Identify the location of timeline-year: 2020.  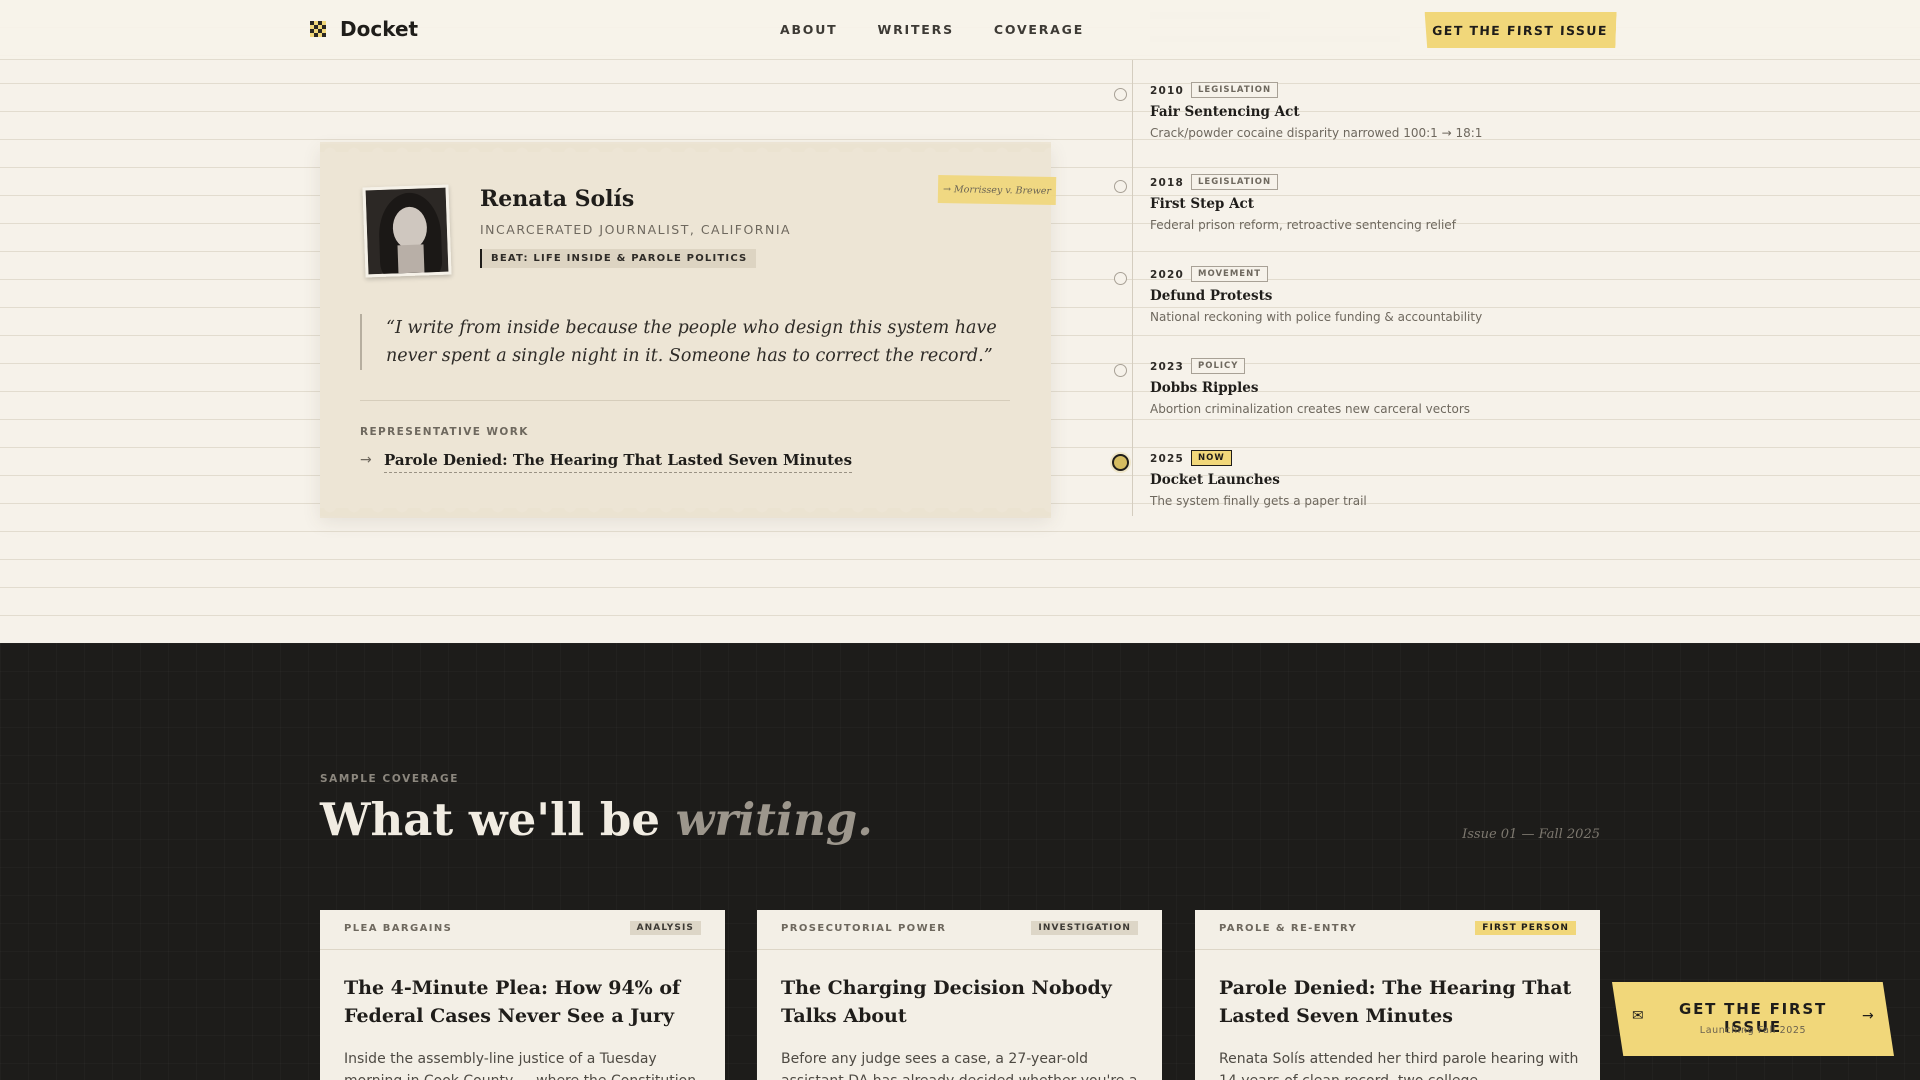
(1167, 275).